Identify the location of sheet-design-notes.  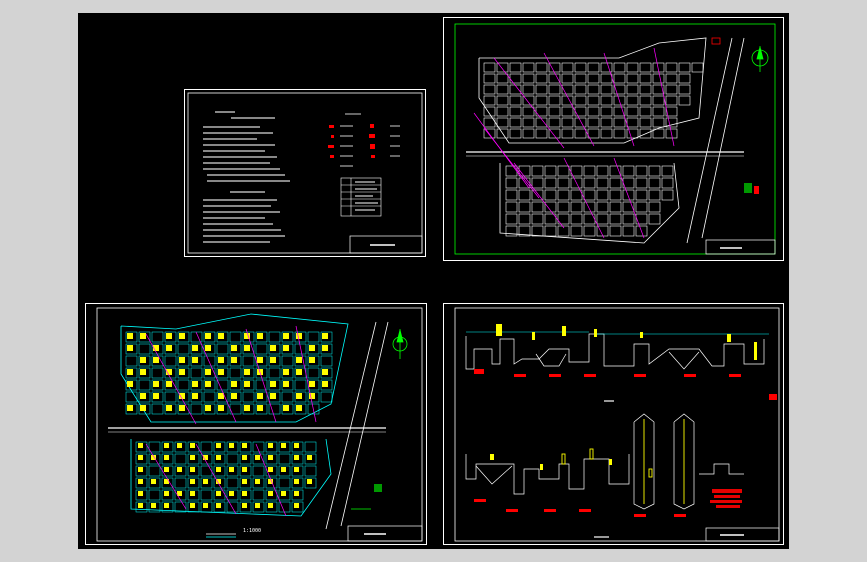
(305, 173).